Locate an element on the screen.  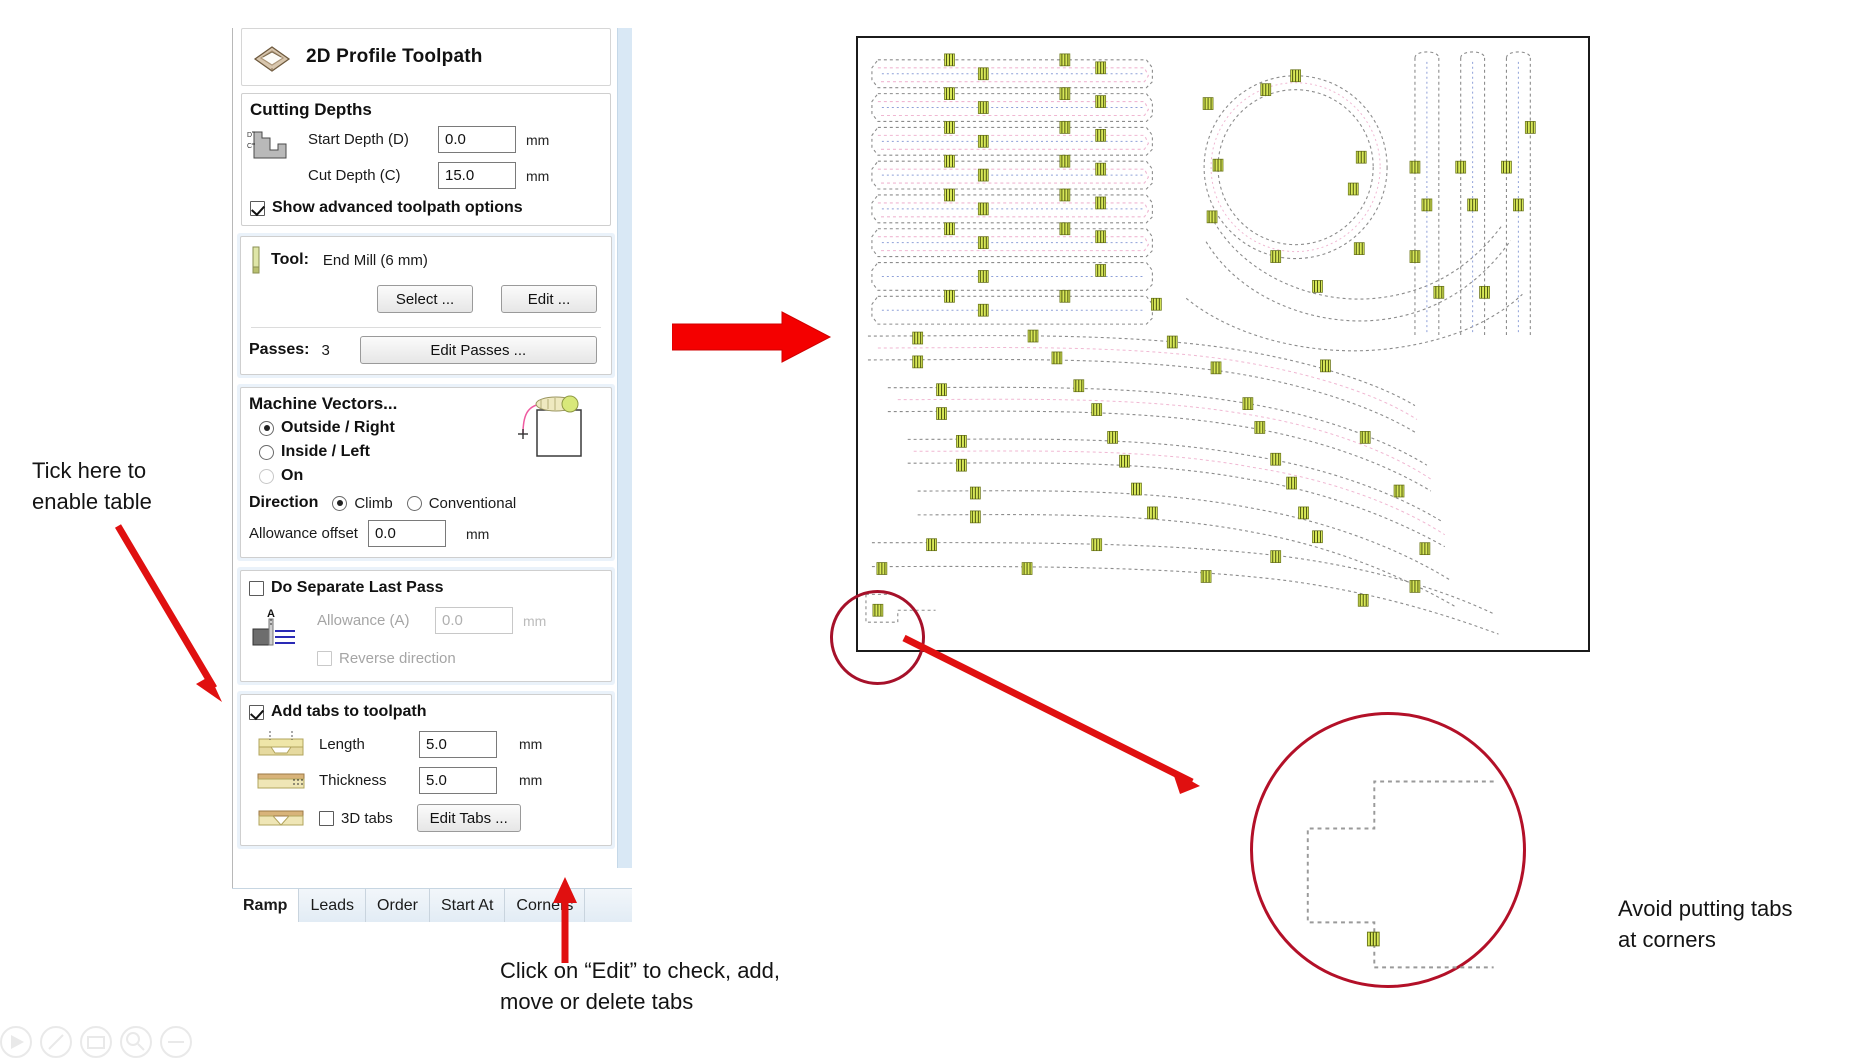
direction-option-climb: Climb is located at coordinates (362, 503).